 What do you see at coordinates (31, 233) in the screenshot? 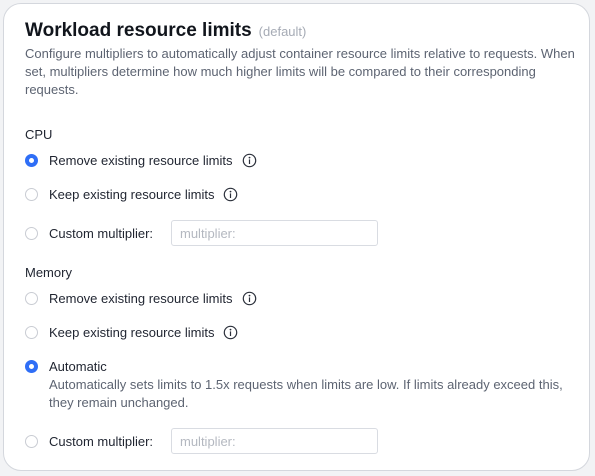
I see `cpu-custom-multiplier-radio` at bounding box center [31, 233].